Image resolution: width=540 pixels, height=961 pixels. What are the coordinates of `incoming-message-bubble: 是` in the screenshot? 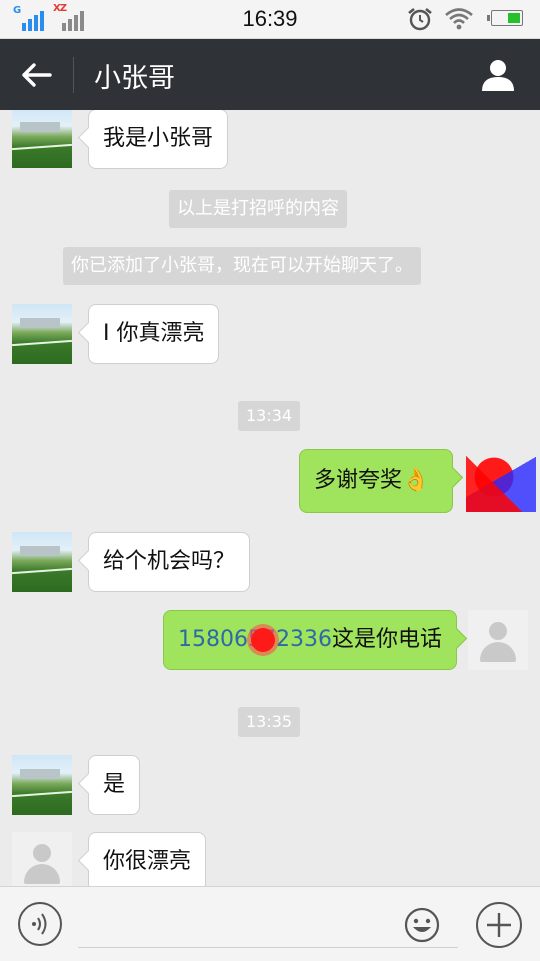 It's located at (114, 785).